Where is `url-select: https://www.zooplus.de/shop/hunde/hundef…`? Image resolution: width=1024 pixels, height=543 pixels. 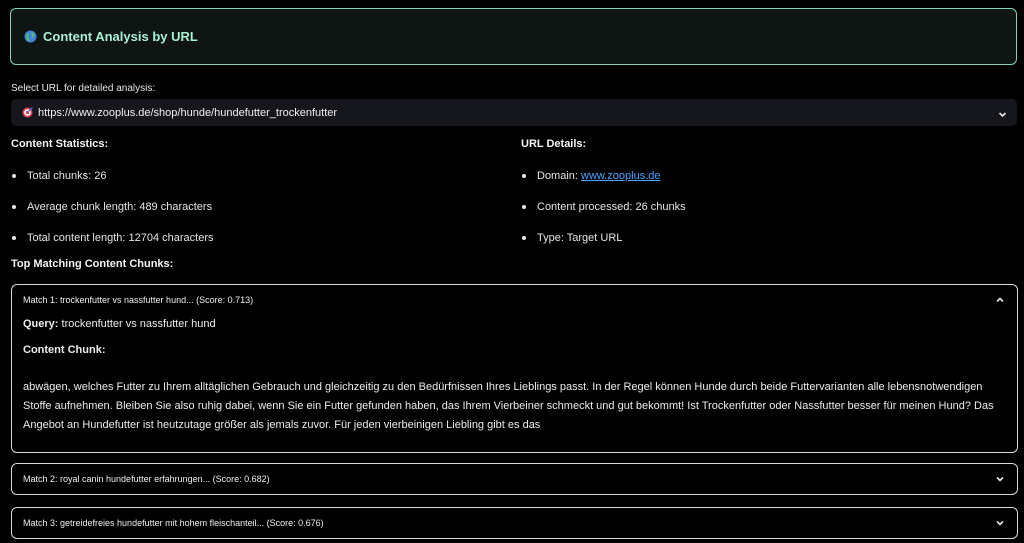 url-select: https://www.zooplus.de/shop/hunde/hundef… is located at coordinates (514, 112).